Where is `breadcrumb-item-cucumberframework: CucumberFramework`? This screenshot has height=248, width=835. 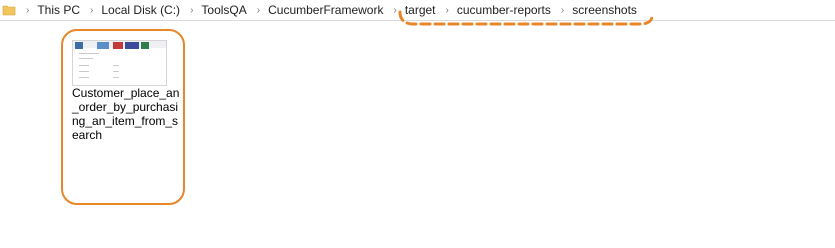 breadcrumb-item-cucumberframework: CucumberFramework is located at coordinates (325, 10).